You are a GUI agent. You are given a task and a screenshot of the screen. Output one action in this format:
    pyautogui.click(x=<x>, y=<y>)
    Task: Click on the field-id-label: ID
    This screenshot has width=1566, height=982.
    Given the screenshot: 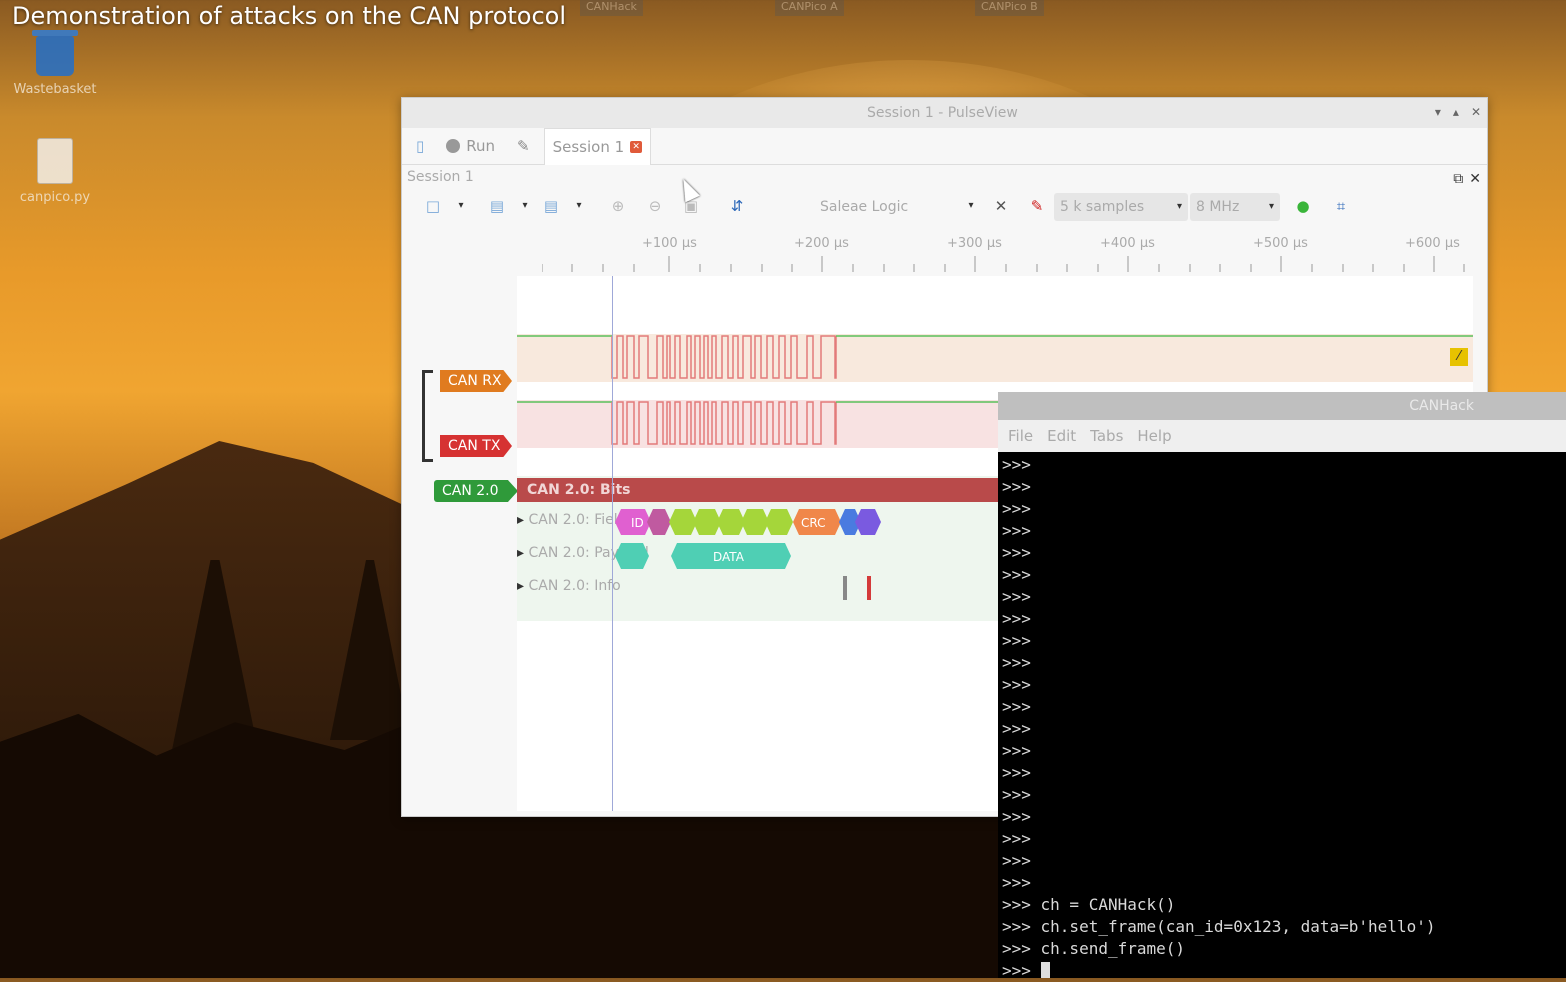 What is the action you would take?
    pyautogui.click(x=637, y=523)
    